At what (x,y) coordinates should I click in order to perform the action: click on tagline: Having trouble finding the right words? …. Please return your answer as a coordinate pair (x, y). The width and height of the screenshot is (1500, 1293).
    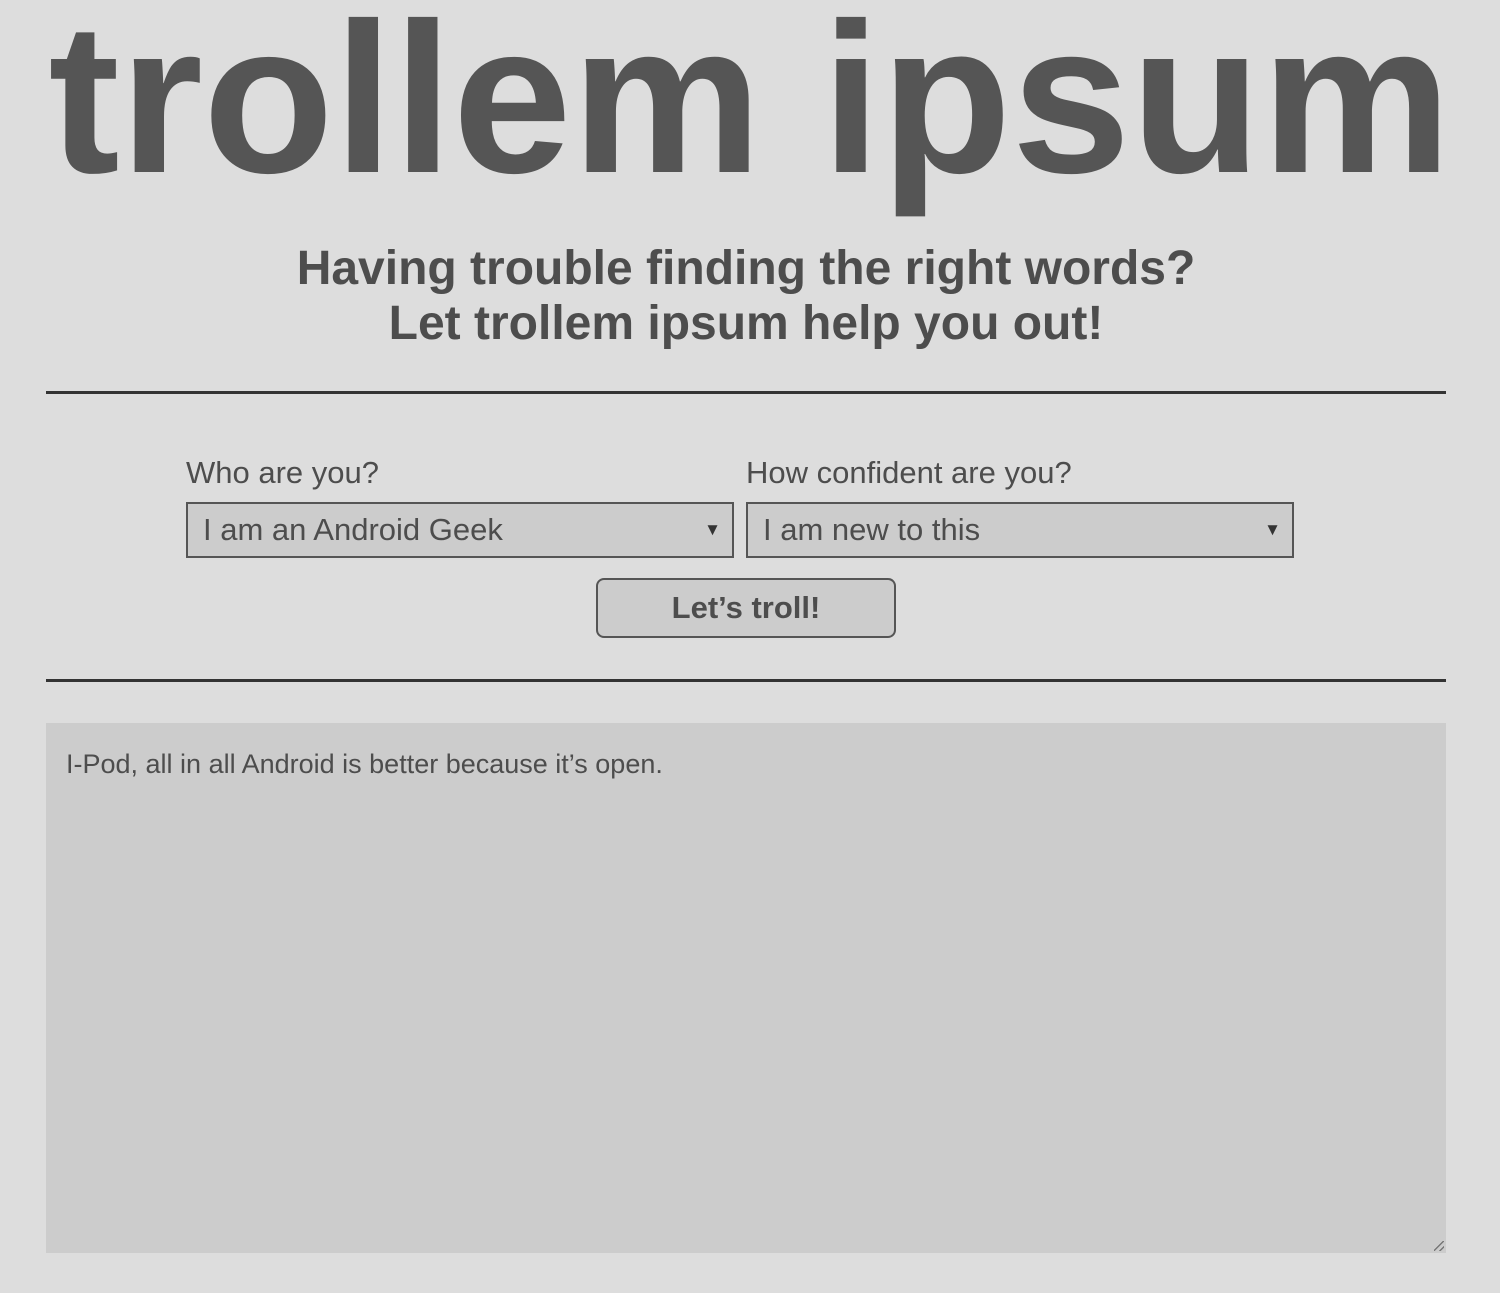
    Looking at the image, I should click on (746, 296).